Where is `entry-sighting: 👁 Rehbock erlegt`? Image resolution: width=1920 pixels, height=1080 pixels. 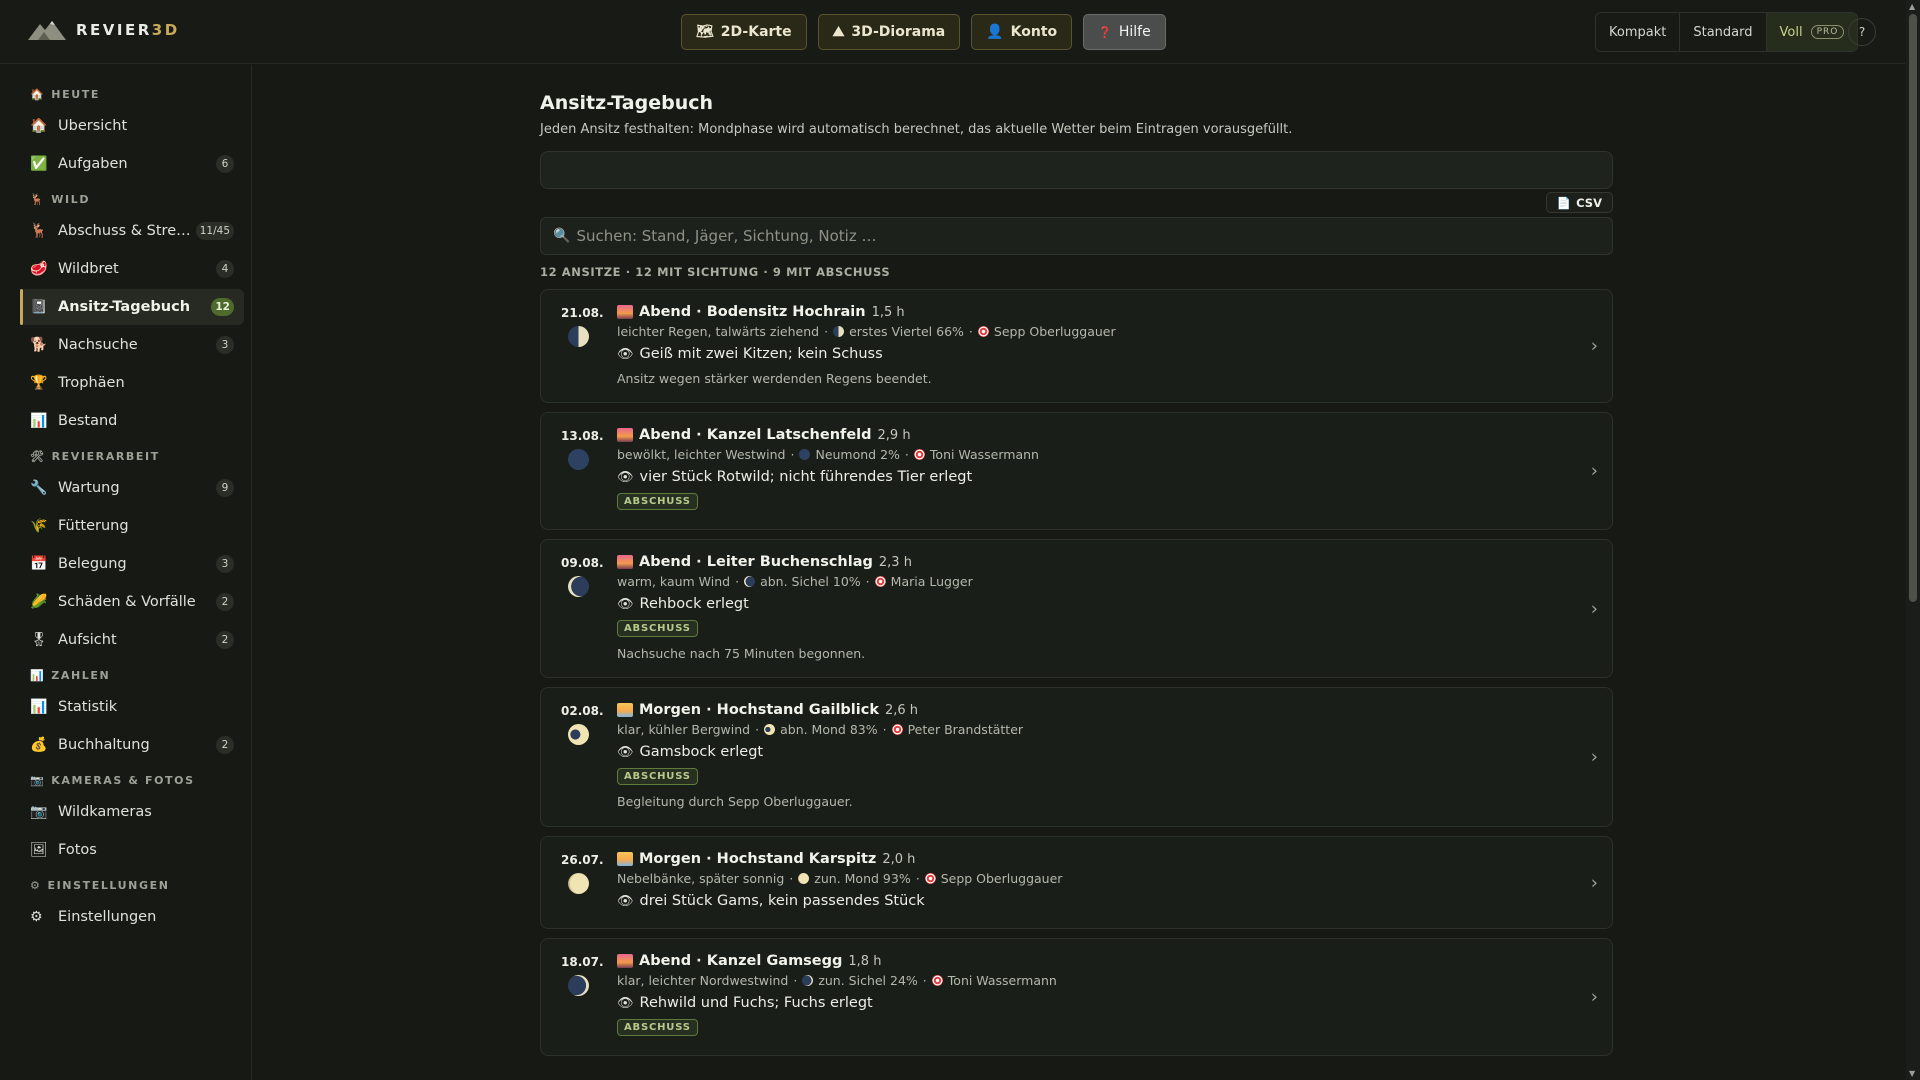
entry-sighting: 👁 Rehbock erlegt is located at coordinates (683, 604).